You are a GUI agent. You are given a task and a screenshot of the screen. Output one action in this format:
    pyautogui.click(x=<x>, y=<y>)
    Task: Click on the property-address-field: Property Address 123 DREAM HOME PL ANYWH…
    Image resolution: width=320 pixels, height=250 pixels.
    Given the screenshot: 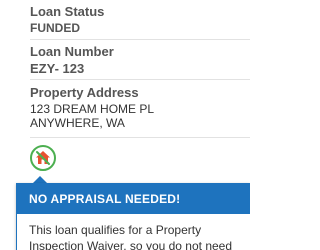 What is the action you would take?
    pyautogui.click(x=92, y=107)
    